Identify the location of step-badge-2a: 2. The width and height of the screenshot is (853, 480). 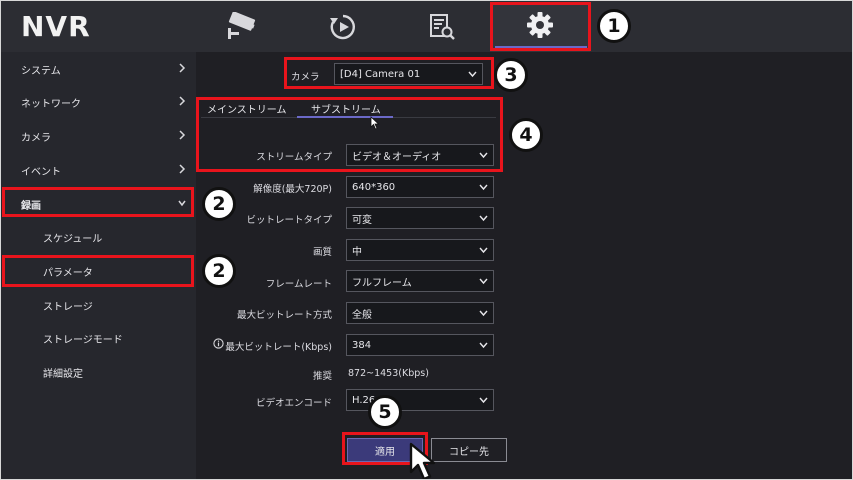
(219, 204).